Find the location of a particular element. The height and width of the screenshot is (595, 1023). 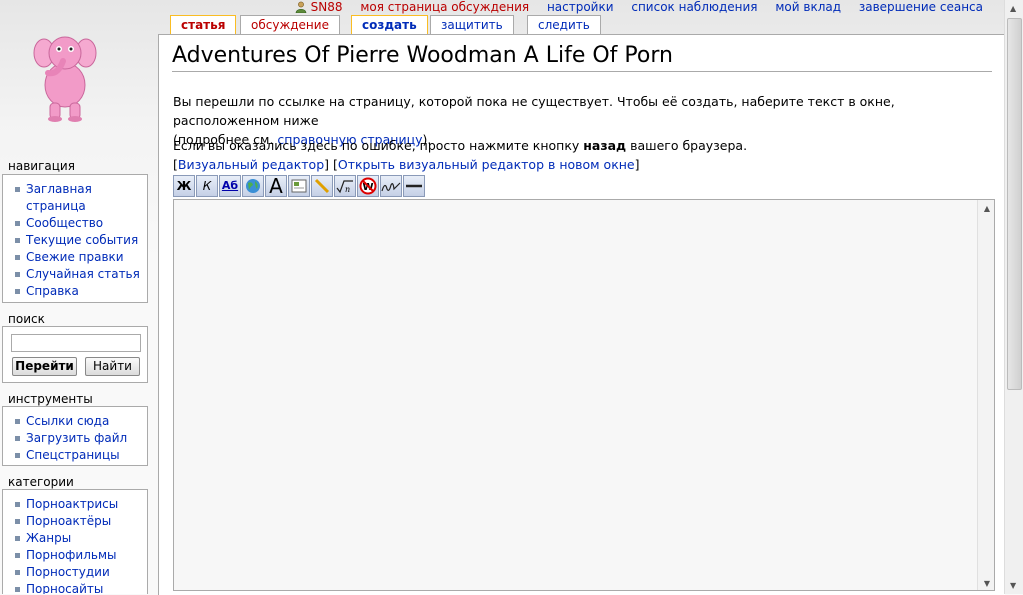

scroll-down-icon: ▼ is located at coordinates (987, 583).